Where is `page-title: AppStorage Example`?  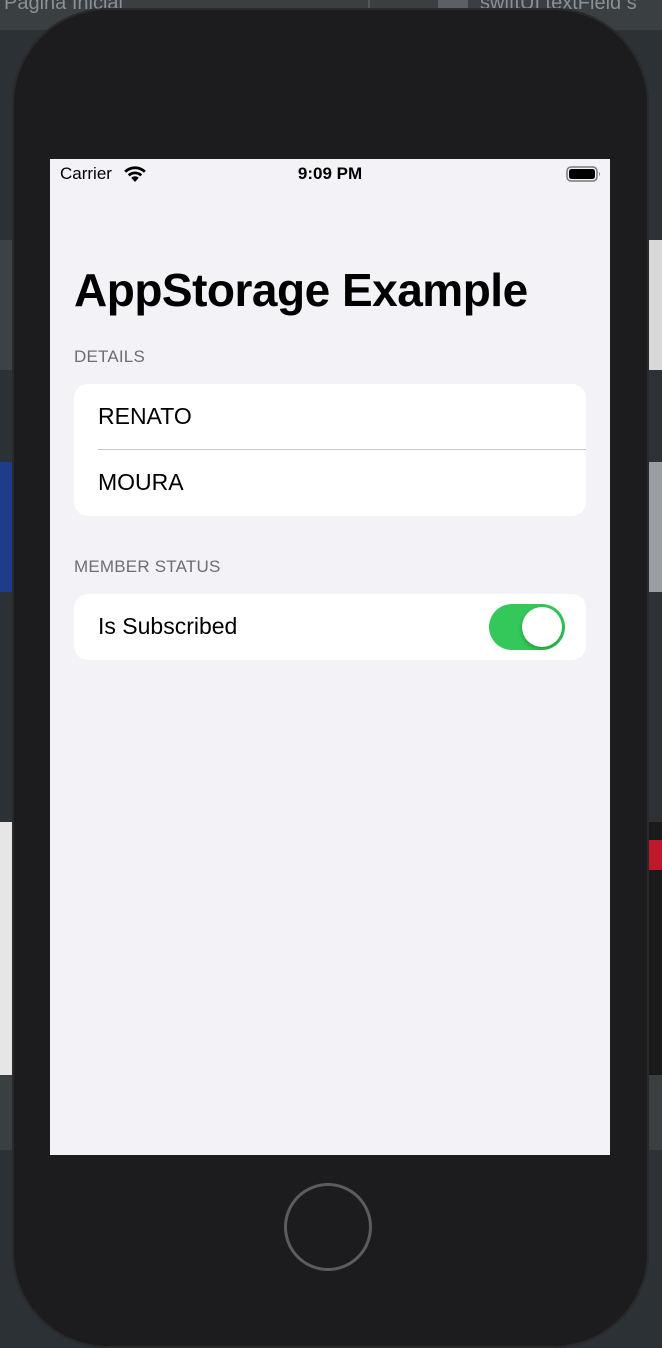
page-title: AppStorage Example is located at coordinates (301, 290).